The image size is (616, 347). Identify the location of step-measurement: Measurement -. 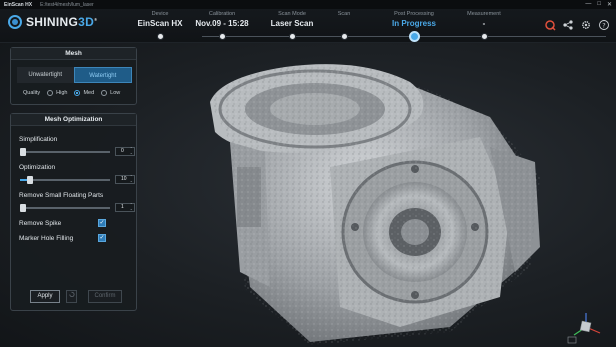
(484, 25).